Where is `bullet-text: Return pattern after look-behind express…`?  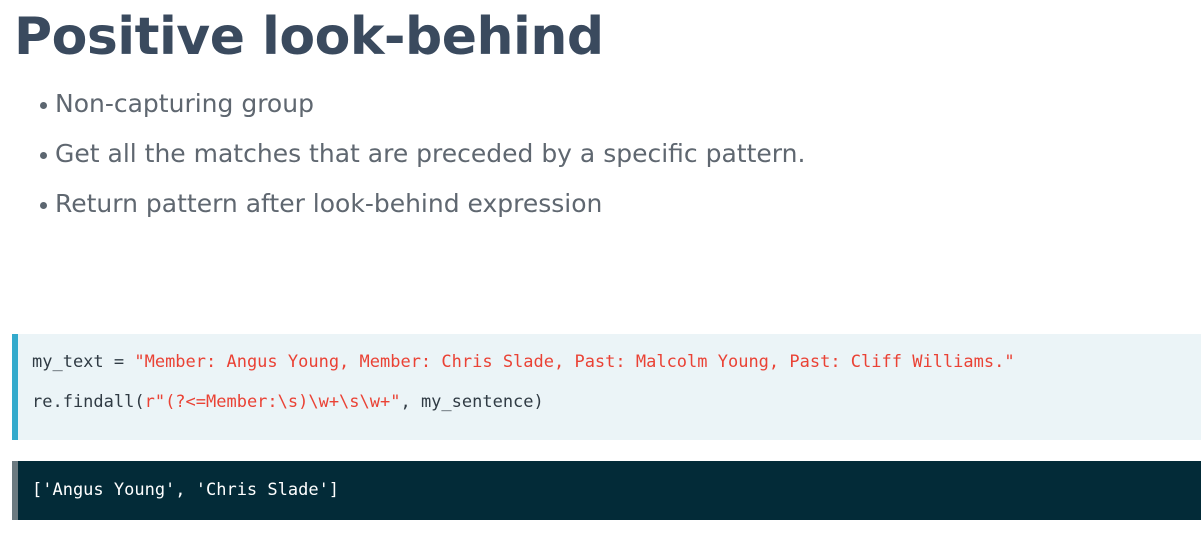
bullet-text: Return pattern after look-behind express… is located at coordinates (329, 203).